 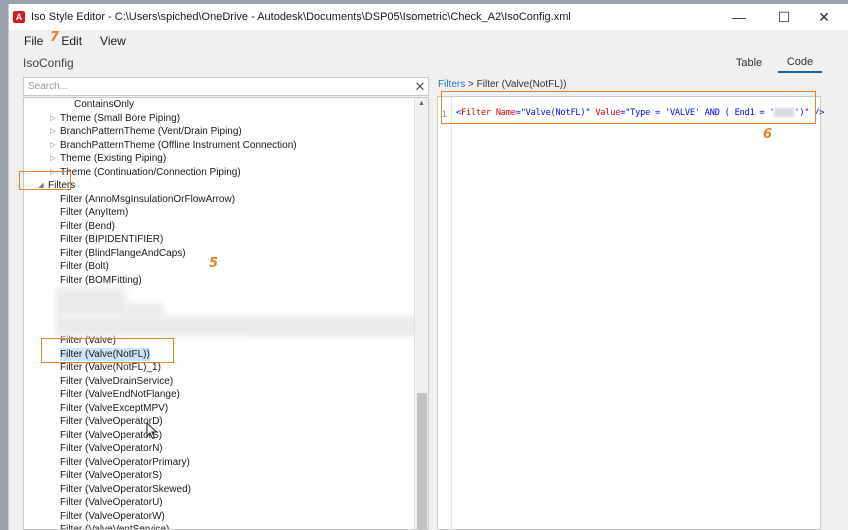 I want to click on menu-view: View, so click(x=113, y=41).